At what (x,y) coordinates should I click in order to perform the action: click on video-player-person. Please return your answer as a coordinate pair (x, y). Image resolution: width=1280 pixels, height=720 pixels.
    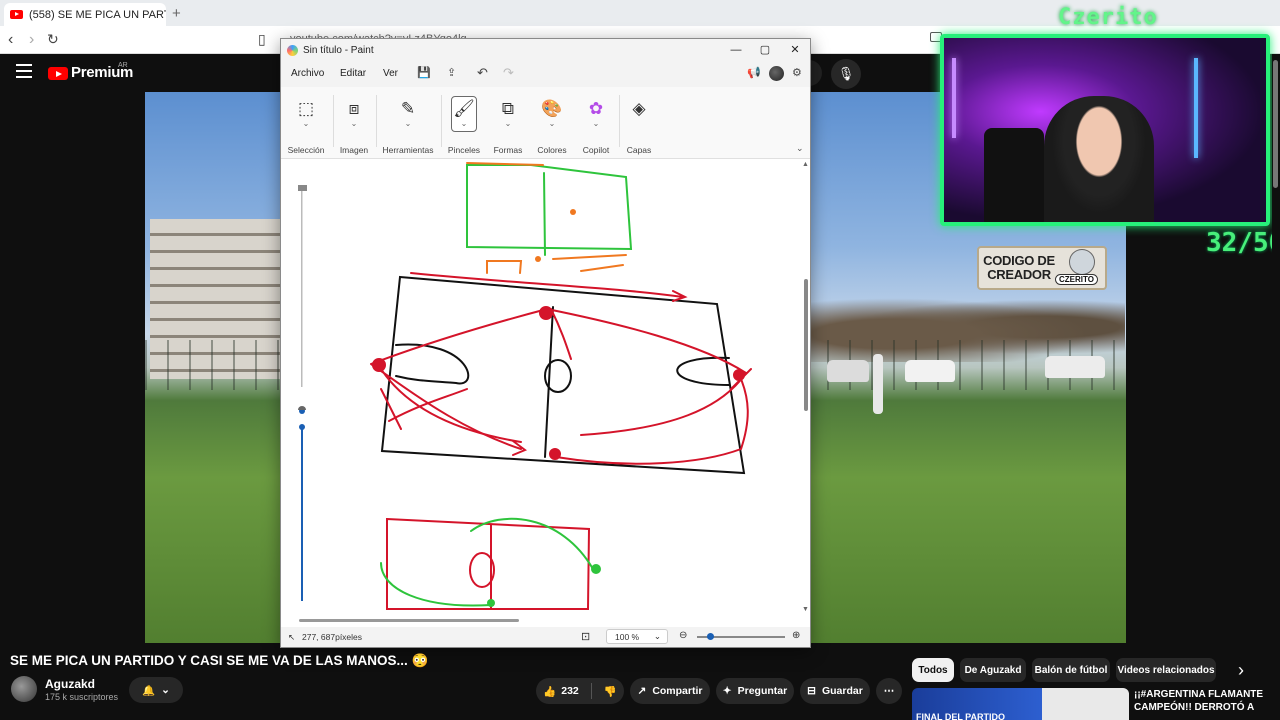
    Looking at the image, I should click on (878, 384).